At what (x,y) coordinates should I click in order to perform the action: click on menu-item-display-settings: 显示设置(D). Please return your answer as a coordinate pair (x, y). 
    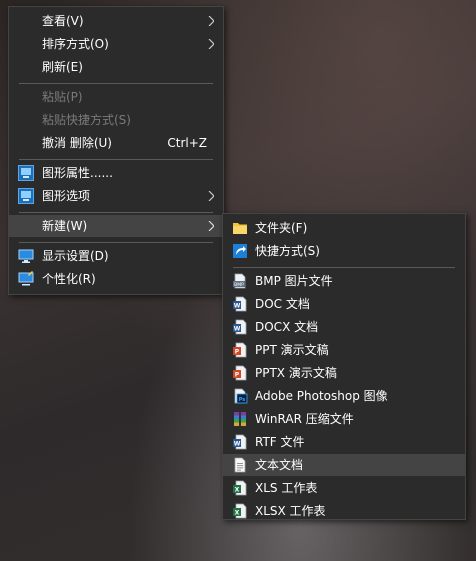
    Looking at the image, I should click on (116, 256).